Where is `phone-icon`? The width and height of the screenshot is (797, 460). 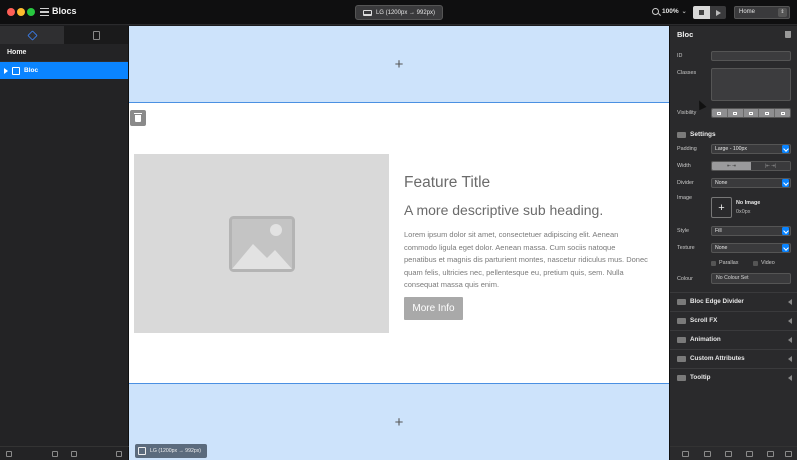
phone-icon is located at coordinates (766, 113).